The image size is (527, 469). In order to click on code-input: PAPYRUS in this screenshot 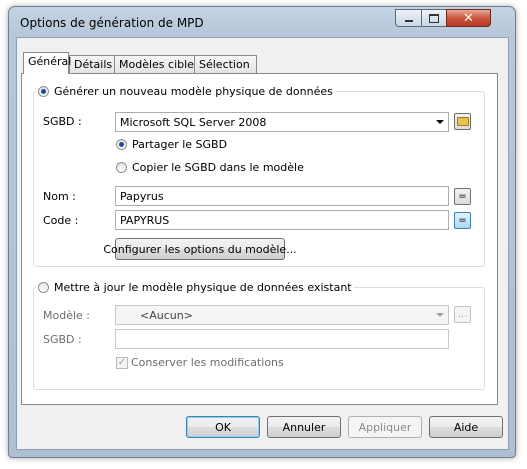, I will do `click(282, 220)`.